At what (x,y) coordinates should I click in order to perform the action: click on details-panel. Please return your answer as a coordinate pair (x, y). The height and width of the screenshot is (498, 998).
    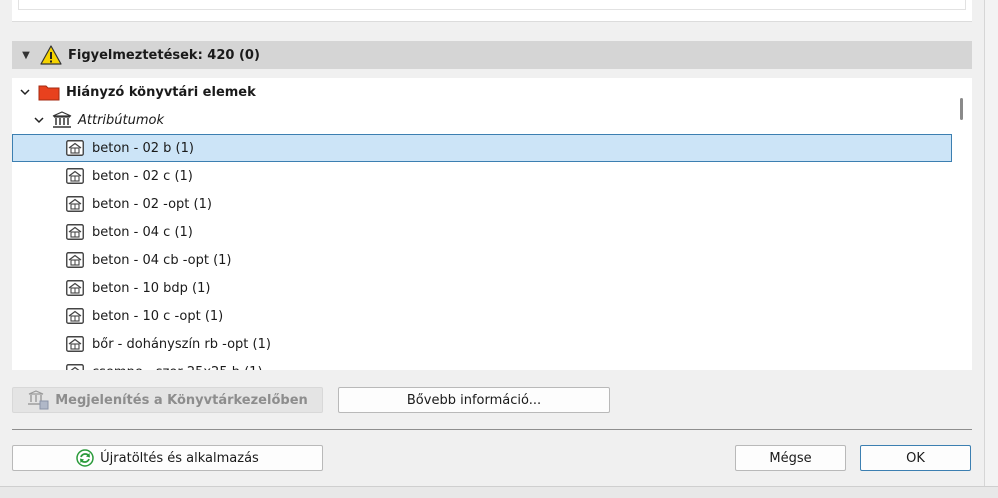
    Looking at the image, I should click on (492, 11).